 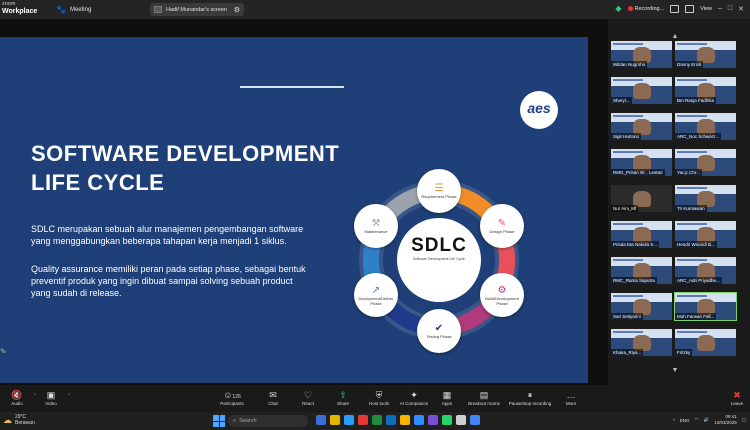 I want to click on chat-button: ✉ Chat, so click(x=273, y=398).